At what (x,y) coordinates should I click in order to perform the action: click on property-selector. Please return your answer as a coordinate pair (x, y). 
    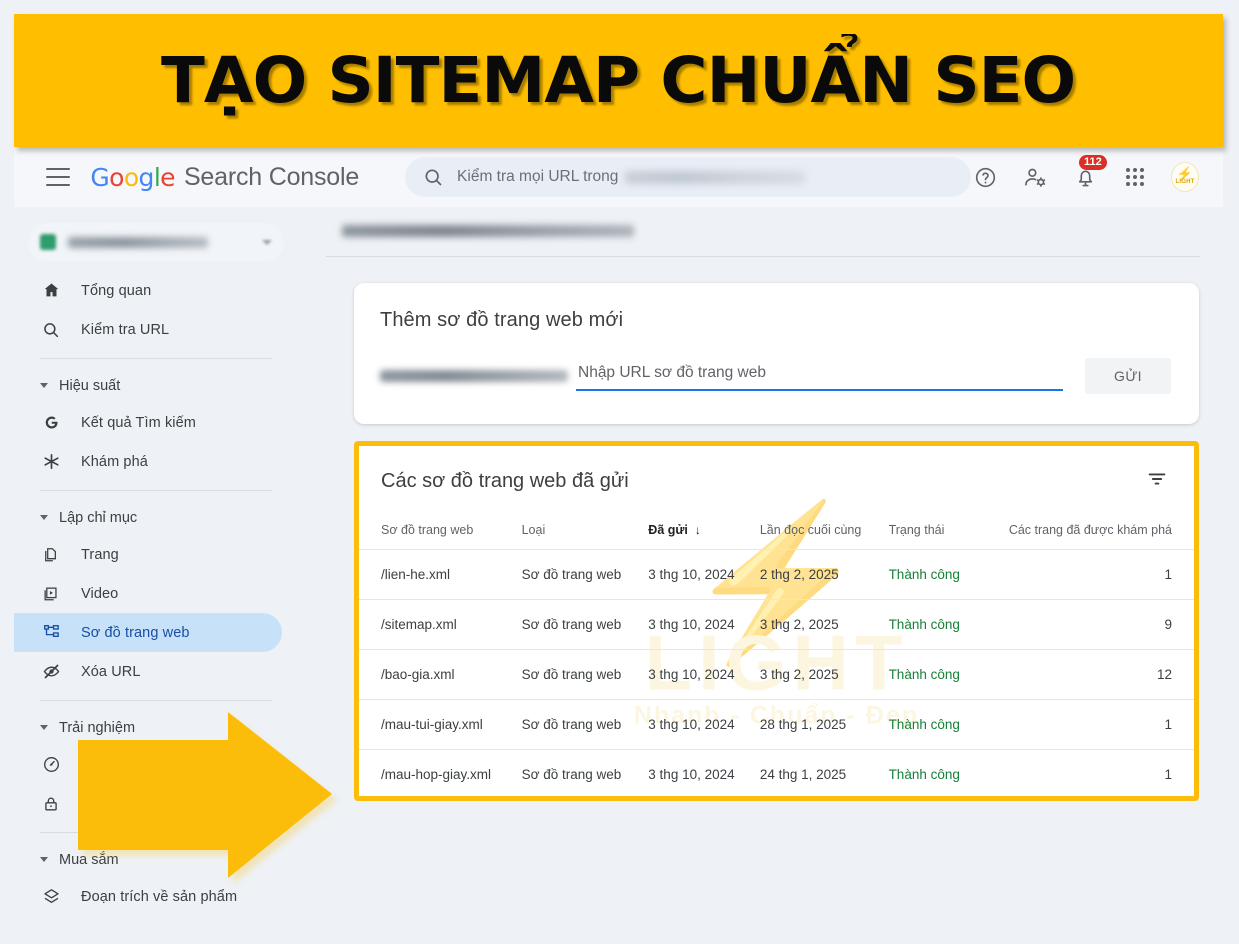
    Looking at the image, I should click on (156, 242).